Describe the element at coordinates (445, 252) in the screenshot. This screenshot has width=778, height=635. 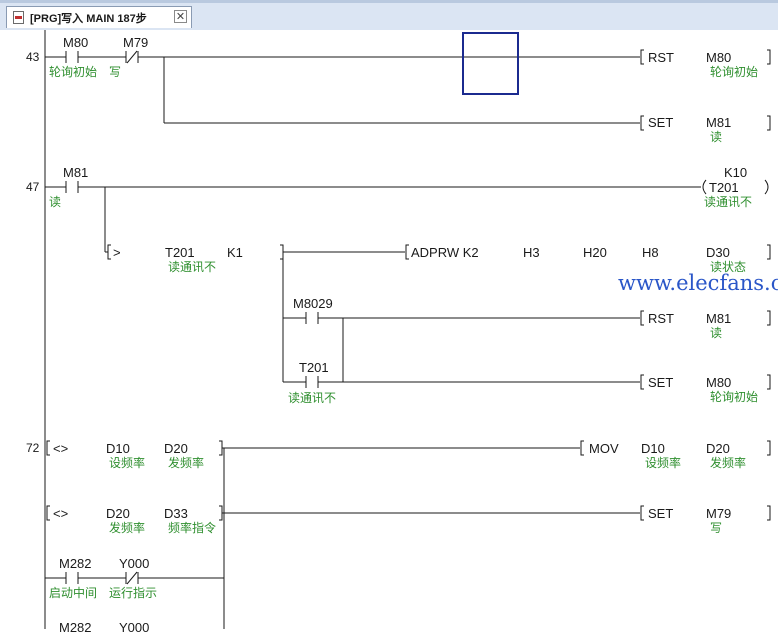
I see `instruction: ADPRW K2` at that location.